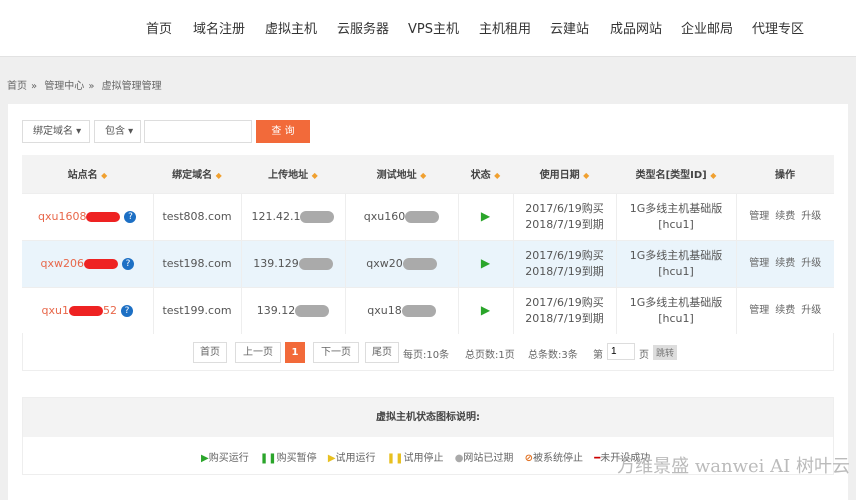 This screenshot has width=856, height=500. I want to click on field-select: 绑定域名 ▾, so click(56, 131).